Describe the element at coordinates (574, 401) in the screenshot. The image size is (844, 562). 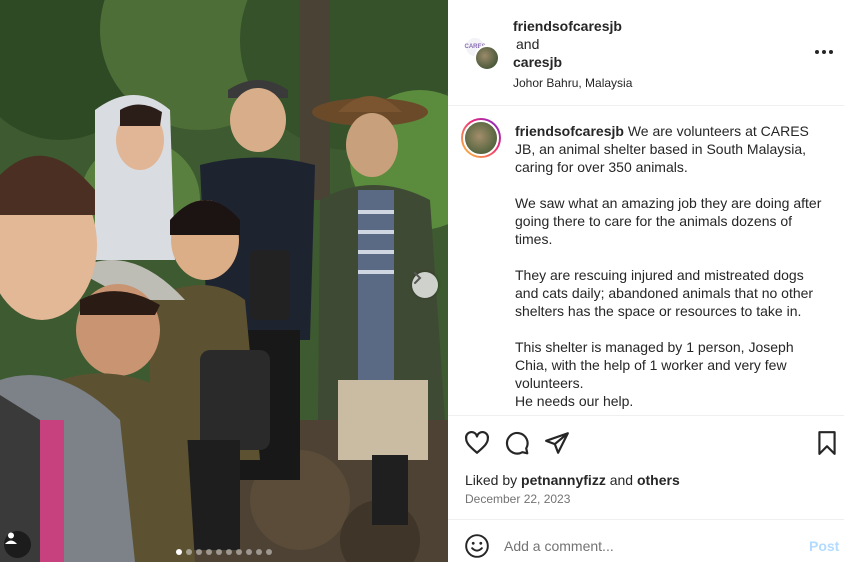
I see `caption-paragraph: He needs our help.` at that location.